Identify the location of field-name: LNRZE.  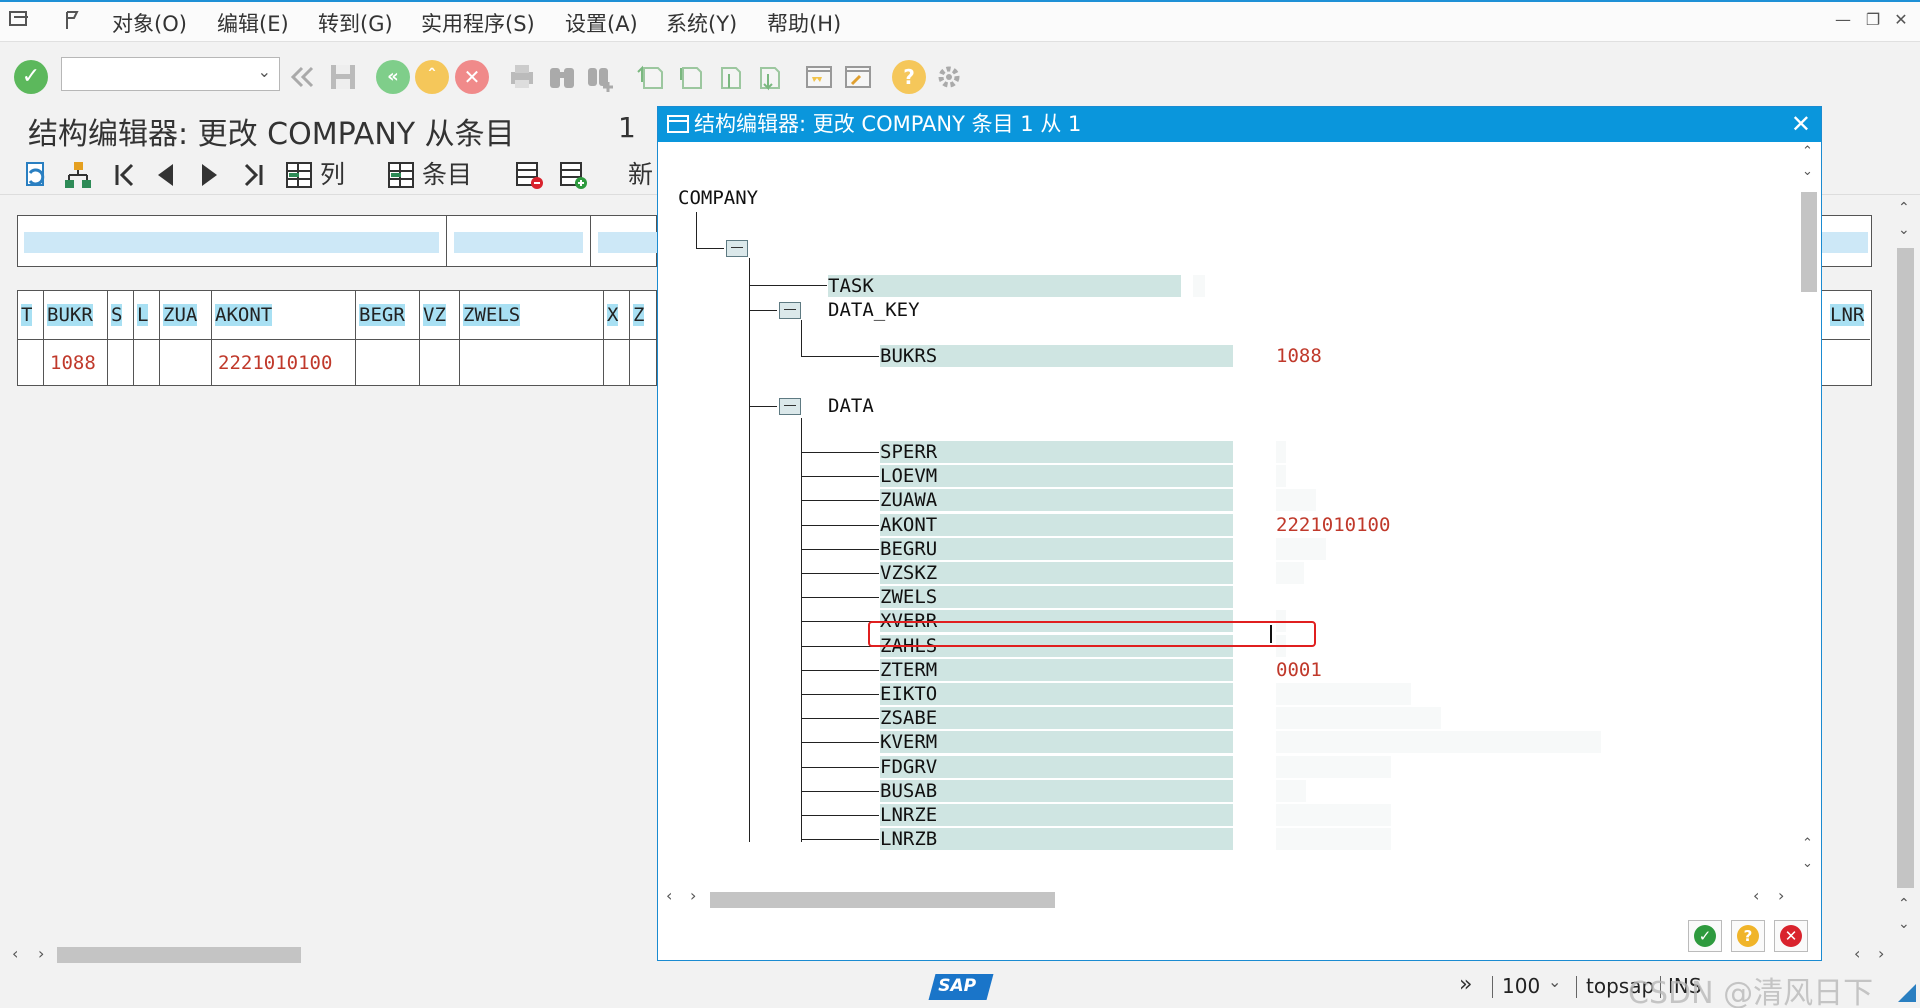
(908, 815).